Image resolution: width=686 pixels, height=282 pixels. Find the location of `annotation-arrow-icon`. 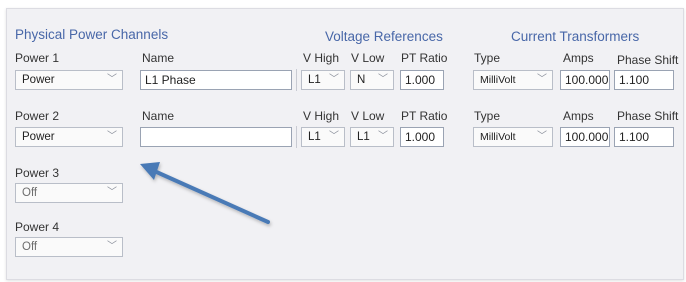

annotation-arrow-icon is located at coordinates (205, 193).